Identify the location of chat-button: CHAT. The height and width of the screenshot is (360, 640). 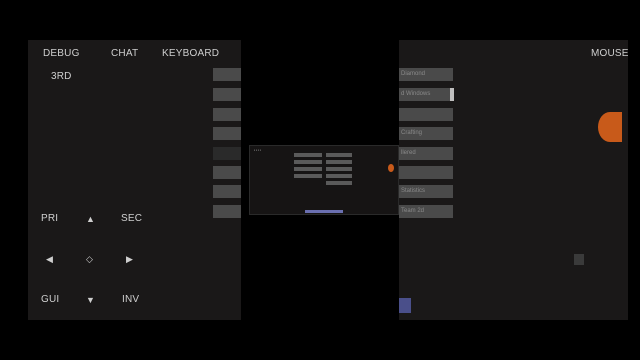
(124, 53).